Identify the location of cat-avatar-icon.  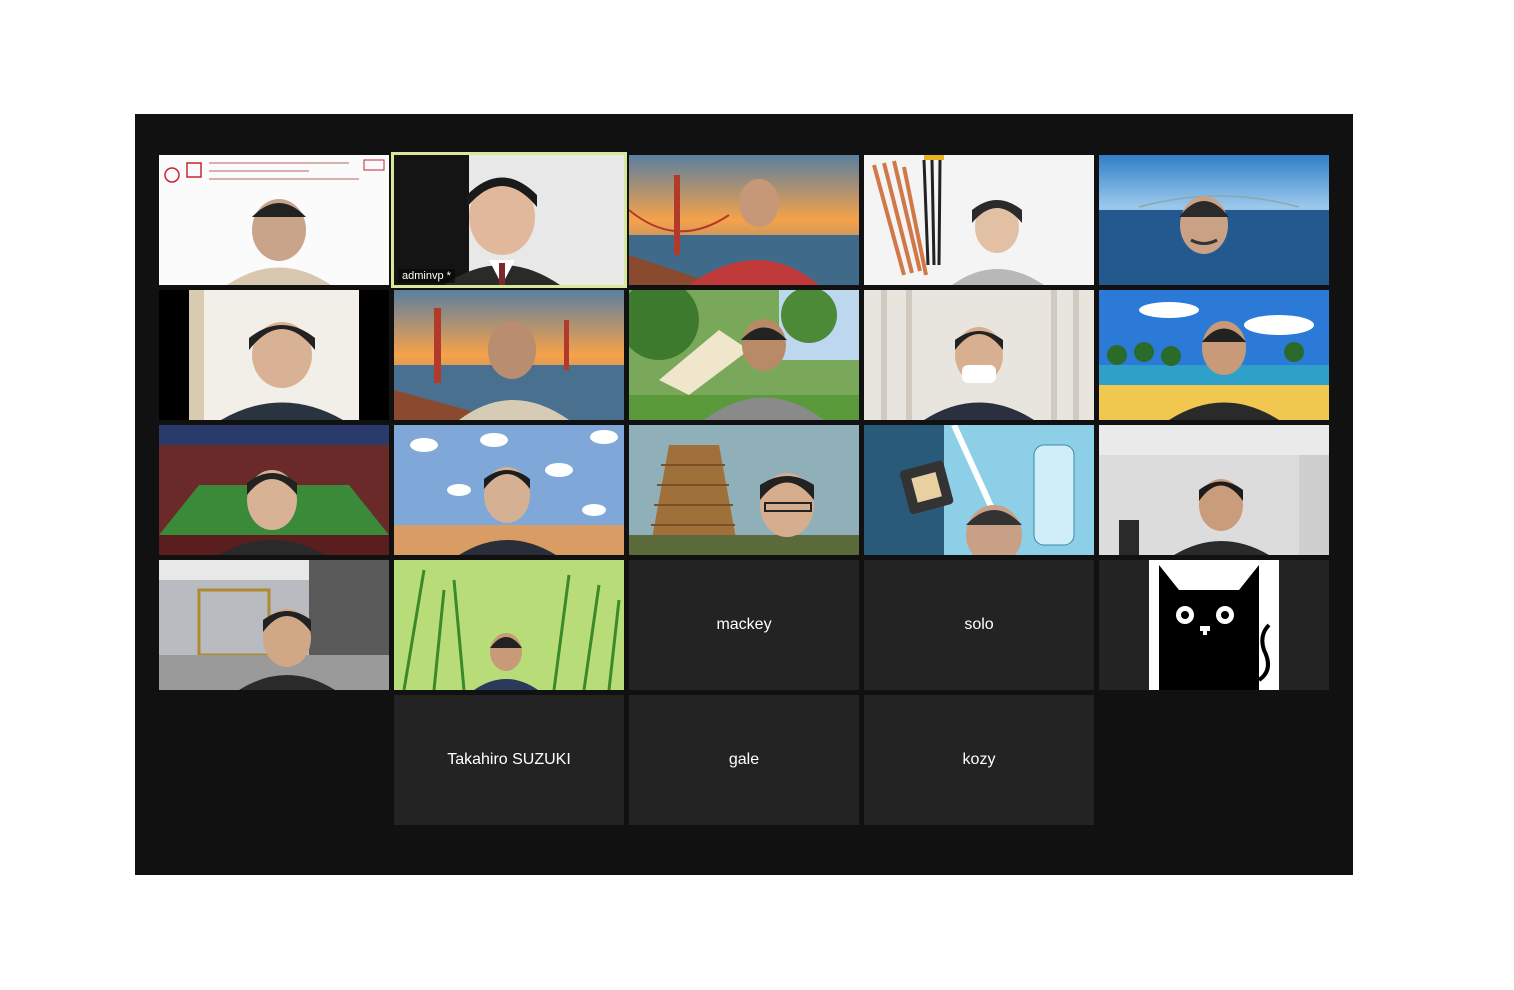
(1214, 625).